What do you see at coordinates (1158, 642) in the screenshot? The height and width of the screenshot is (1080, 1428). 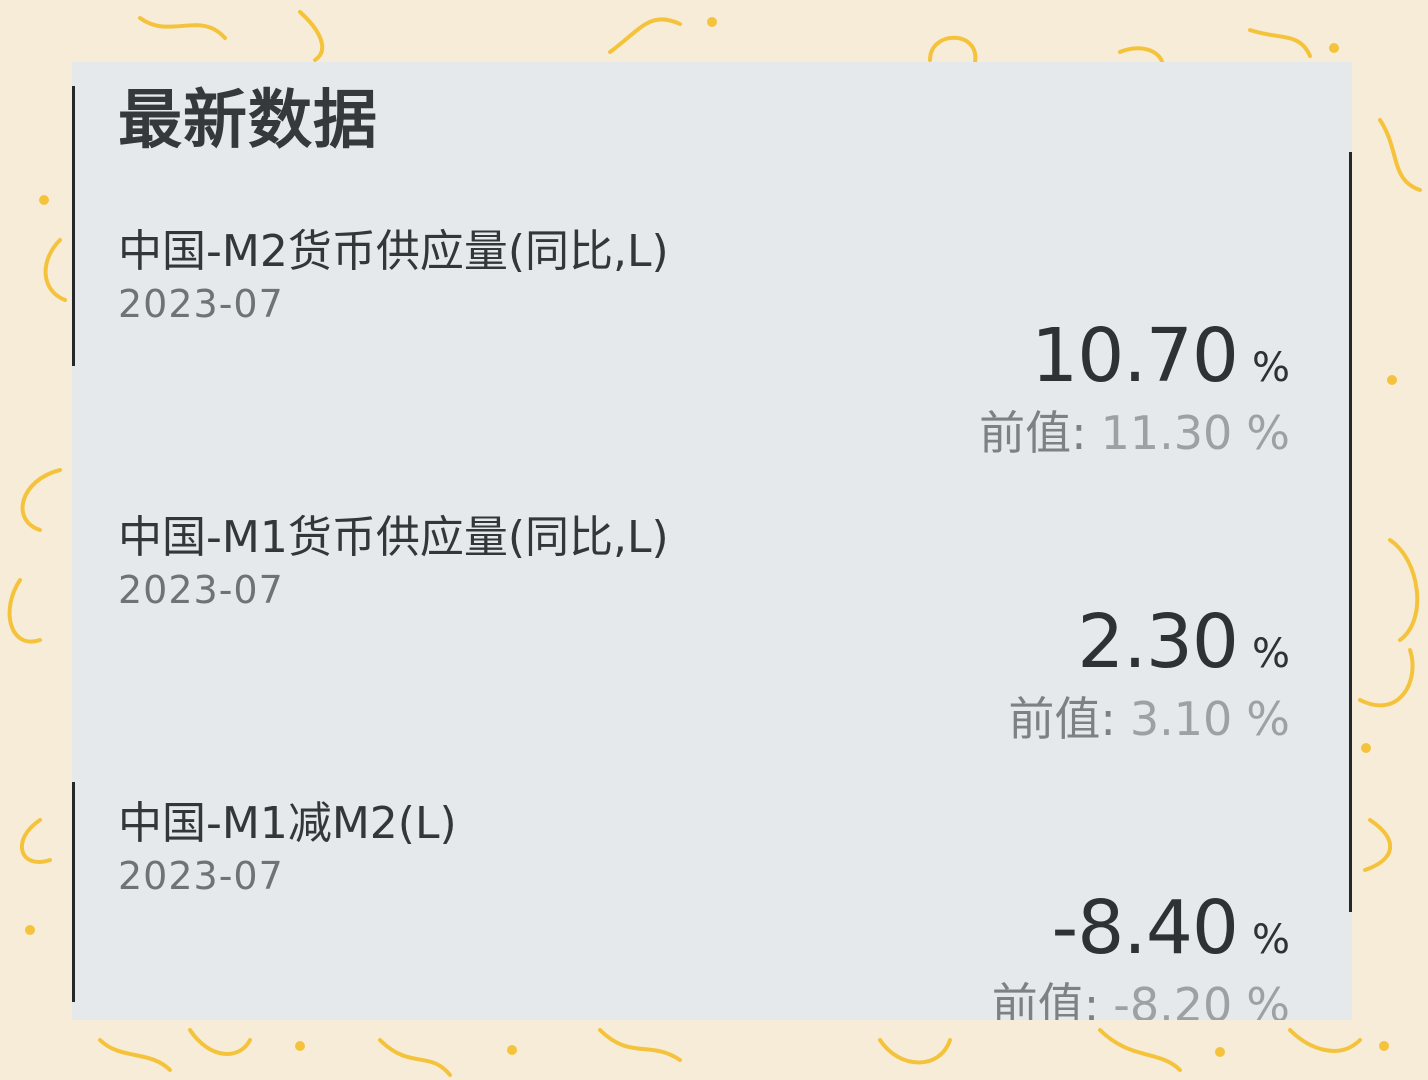 I see `value-number: 2.30` at bounding box center [1158, 642].